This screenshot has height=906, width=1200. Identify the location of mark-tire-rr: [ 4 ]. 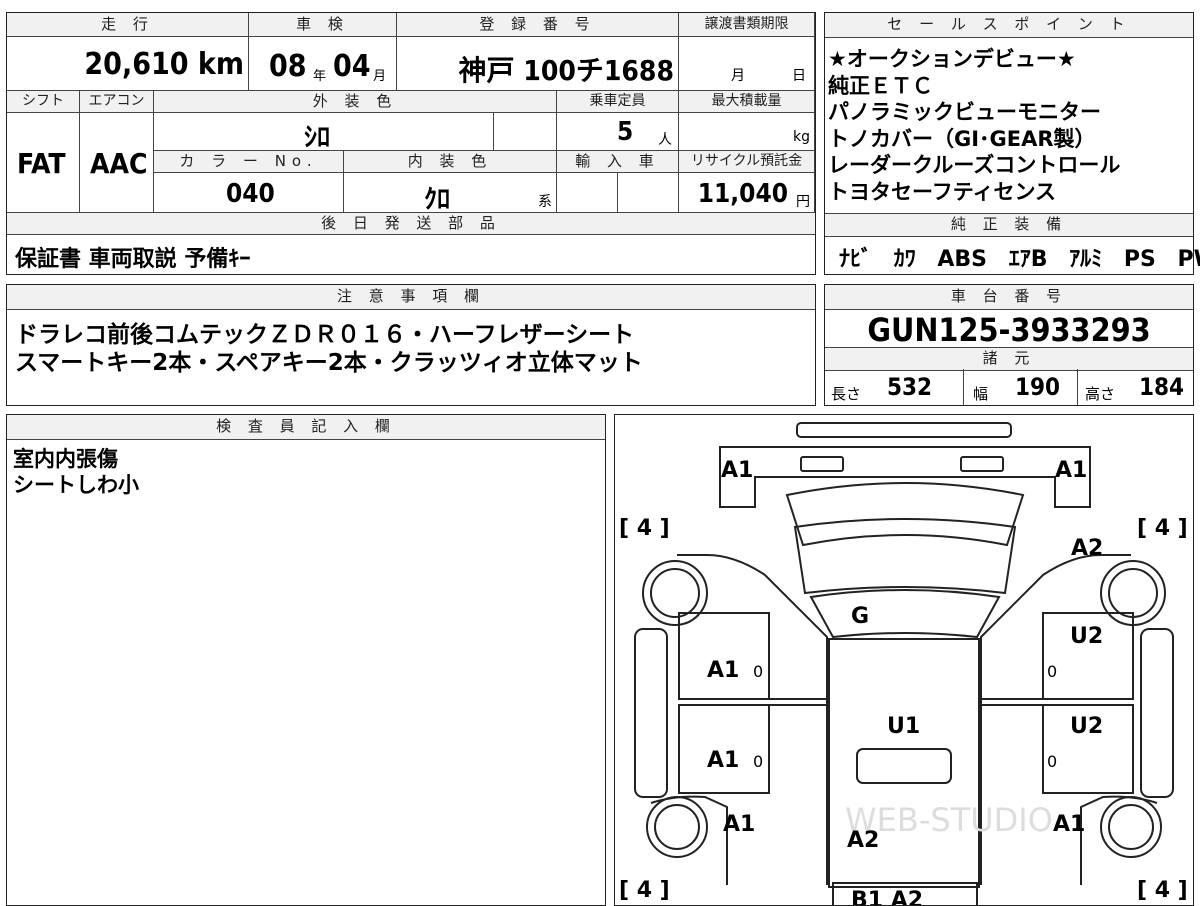
(1162, 890).